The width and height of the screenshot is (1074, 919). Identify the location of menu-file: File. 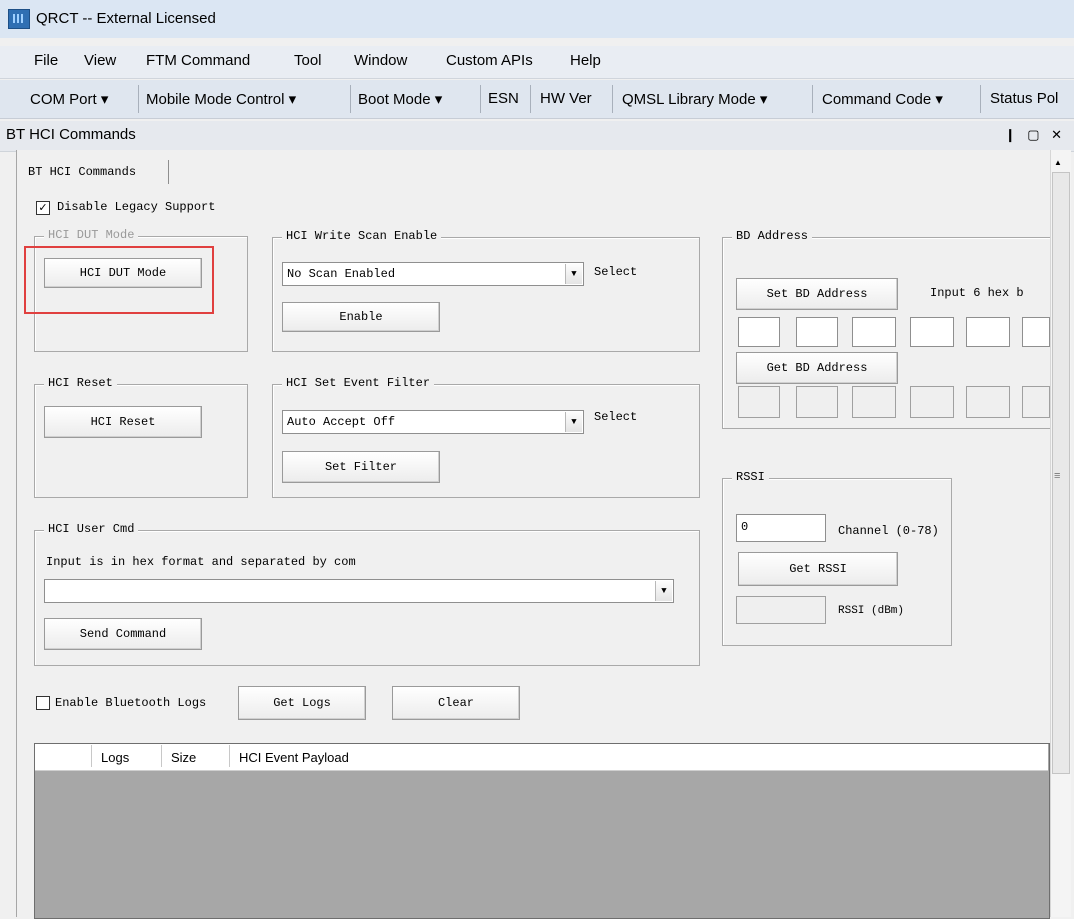
(46, 60).